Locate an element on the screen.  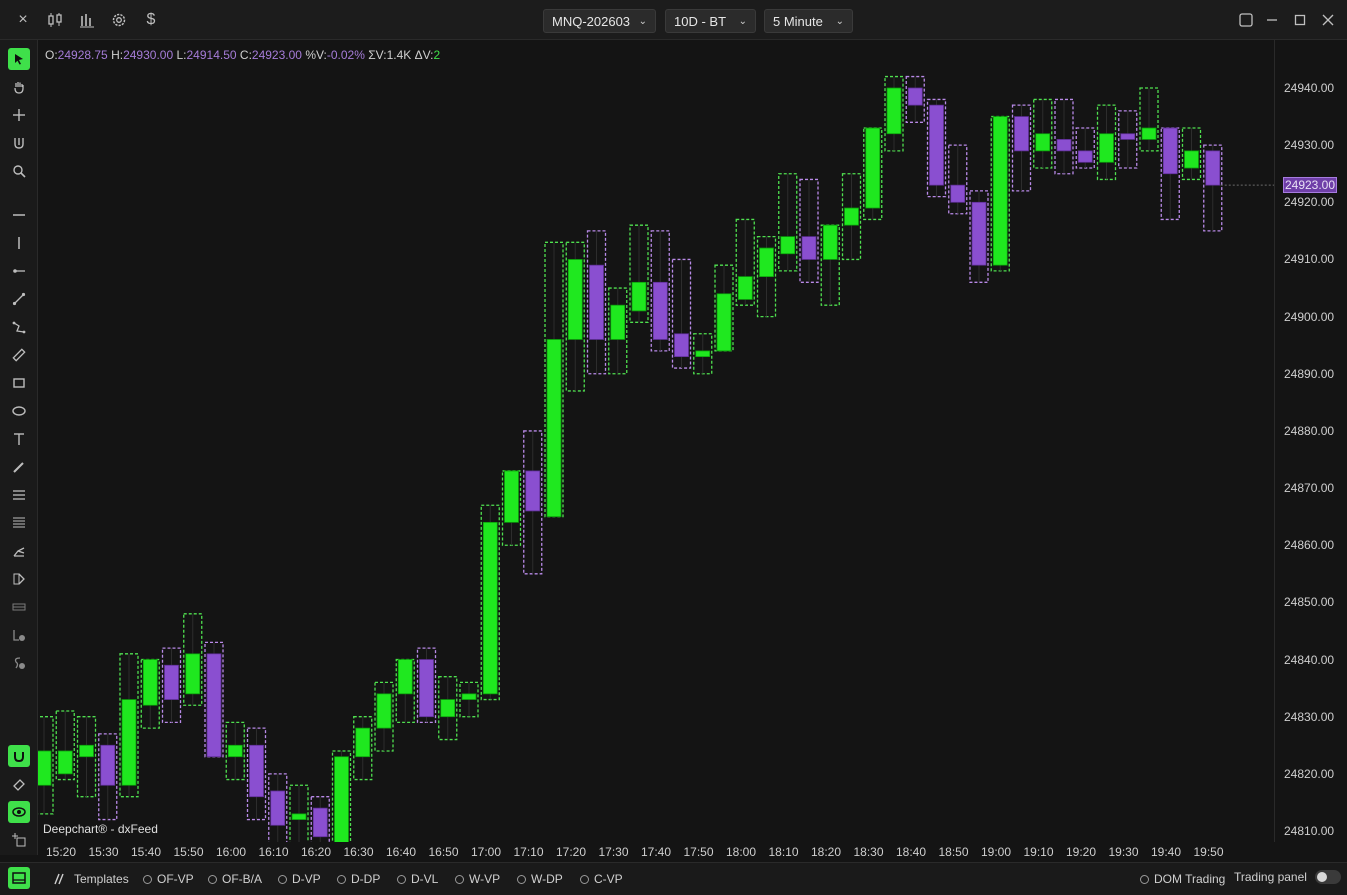
option-radio-c-vp: C-VP is located at coordinates (601, 879).